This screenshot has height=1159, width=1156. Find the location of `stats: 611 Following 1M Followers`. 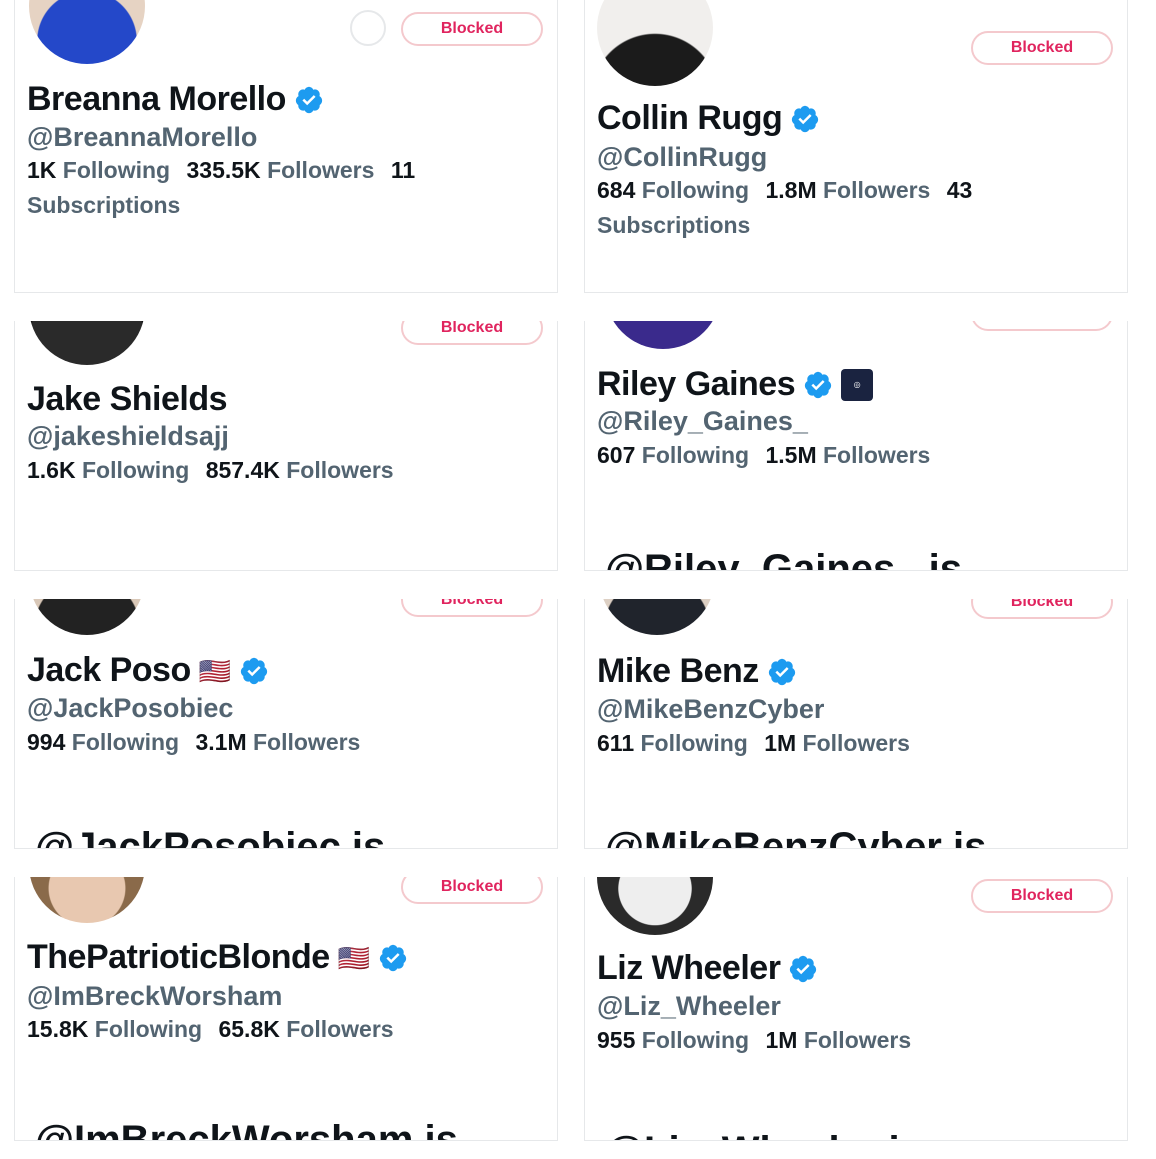

stats: 611 Following 1M Followers is located at coordinates (857, 743).